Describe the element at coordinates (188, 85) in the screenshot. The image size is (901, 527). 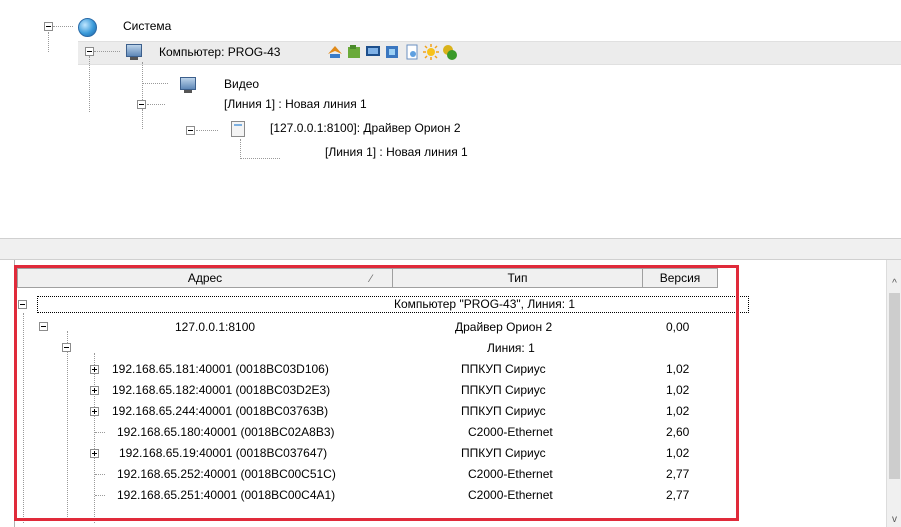
I see `video-icon` at that location.